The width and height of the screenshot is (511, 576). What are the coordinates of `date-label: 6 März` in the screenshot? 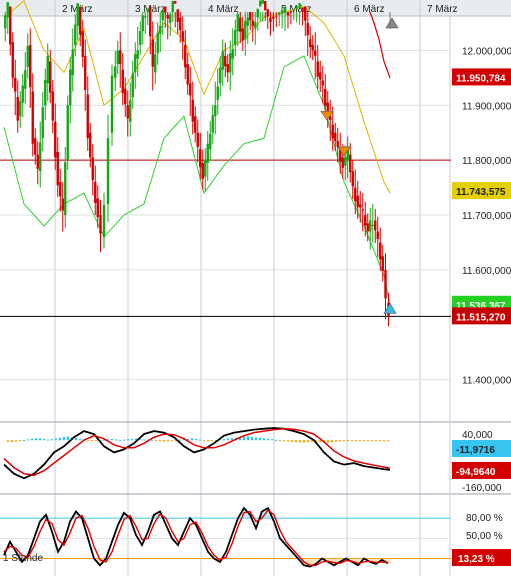 It's located at (369, 9).